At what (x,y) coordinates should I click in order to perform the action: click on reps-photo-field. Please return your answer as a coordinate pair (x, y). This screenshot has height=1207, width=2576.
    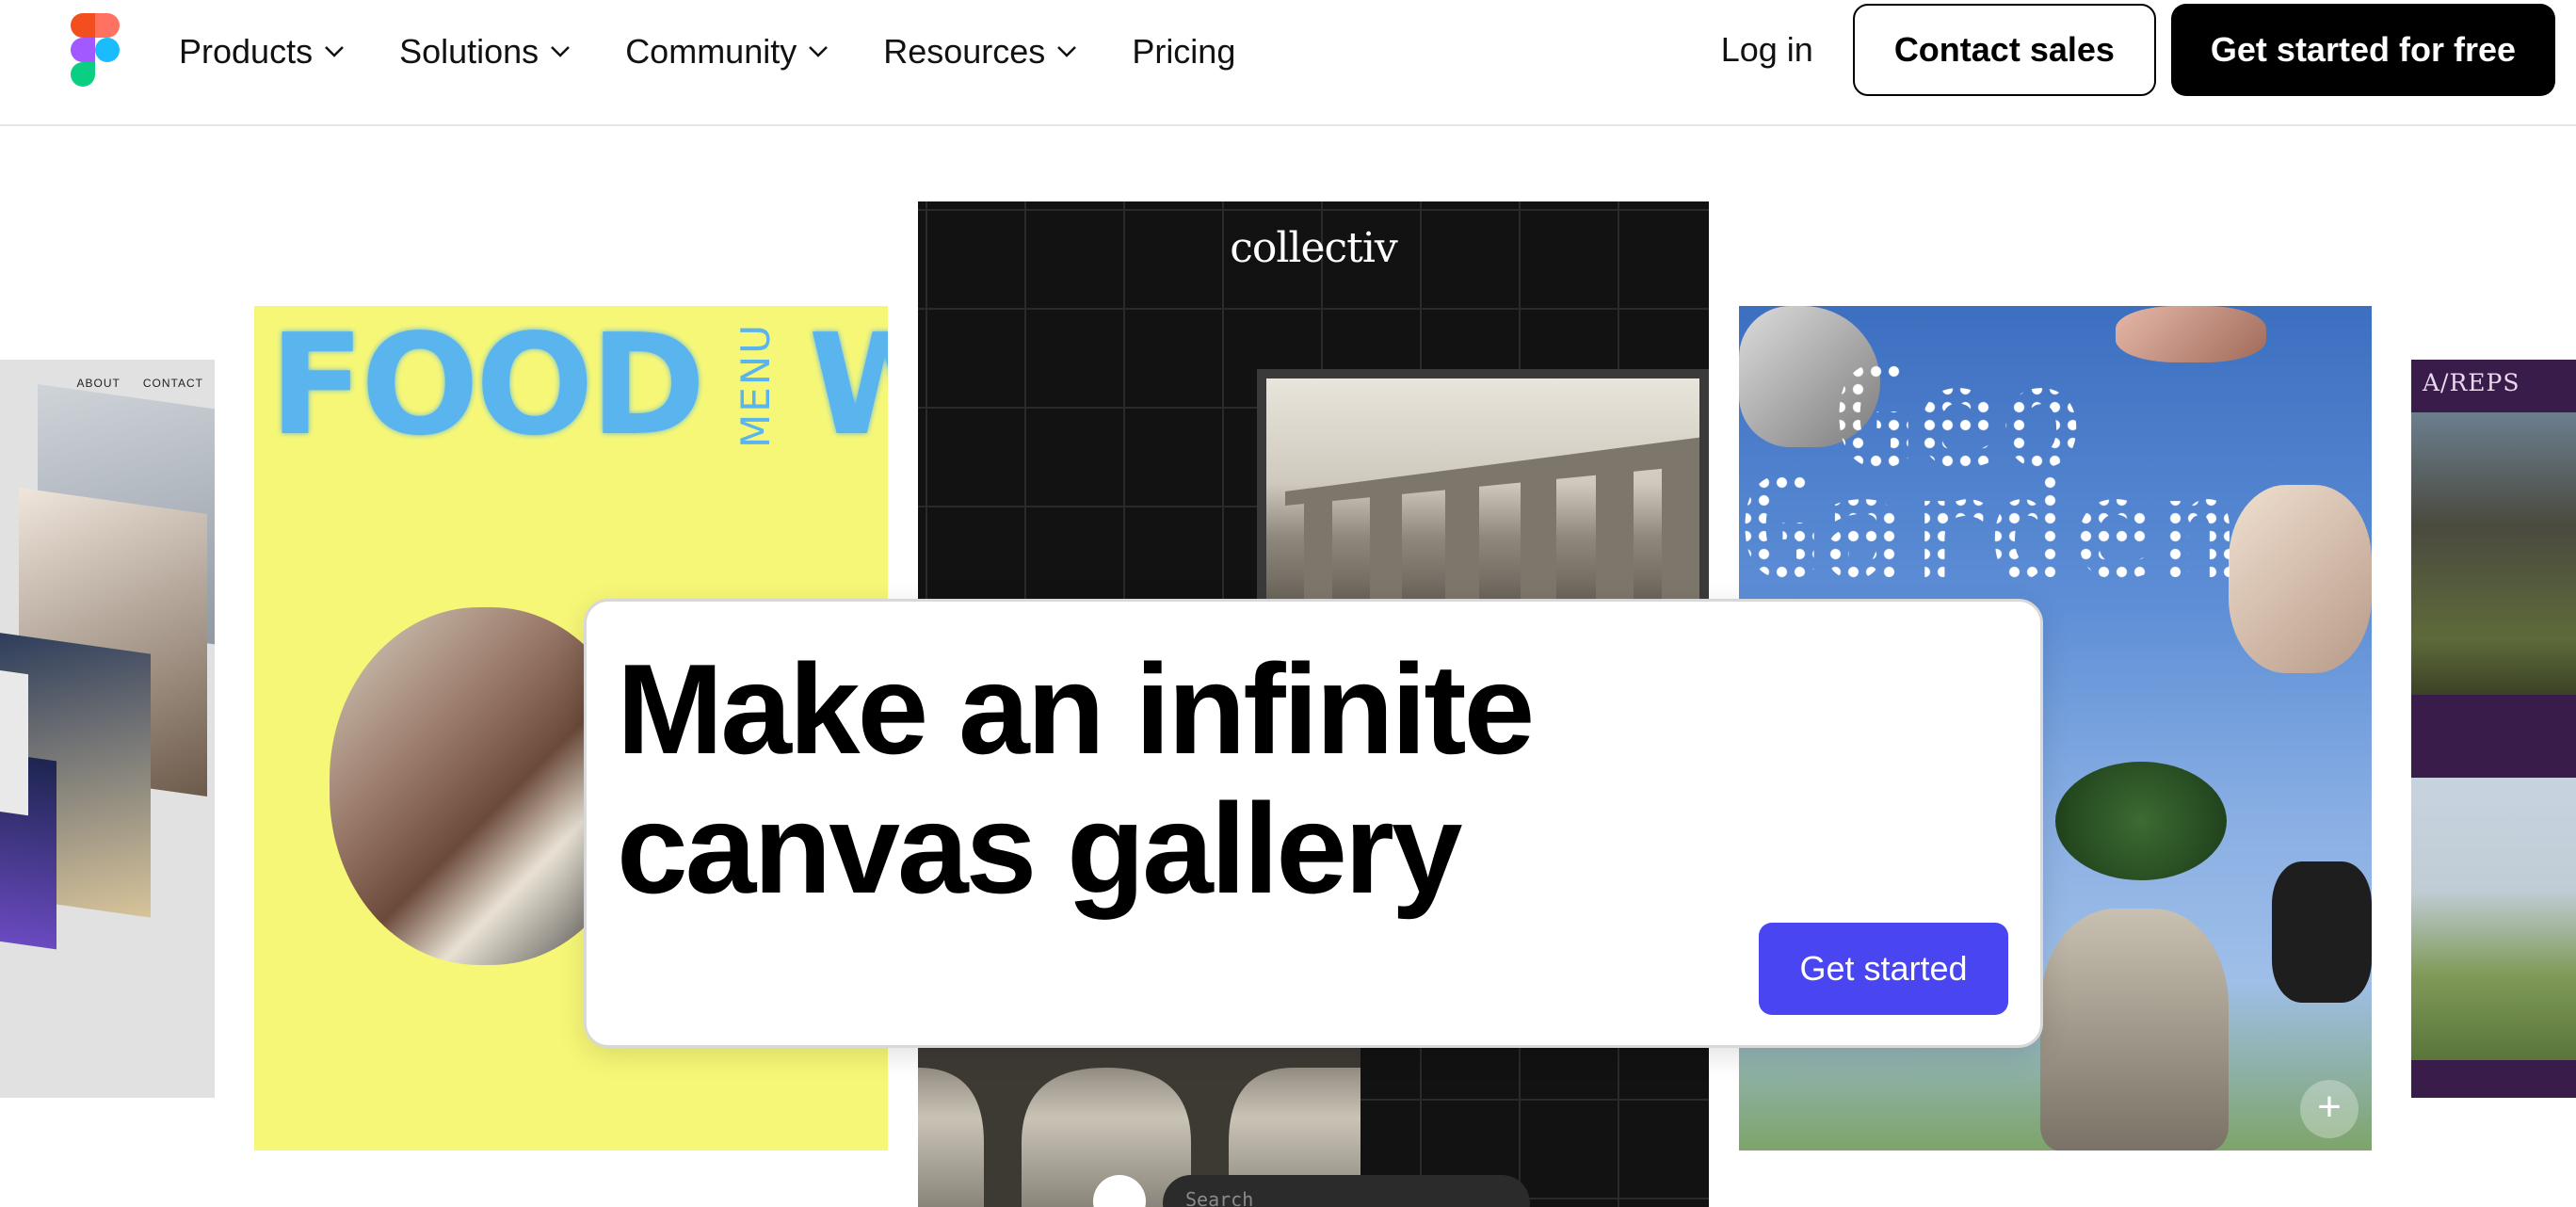
    Looking at the image, I should click on (2493, 919).